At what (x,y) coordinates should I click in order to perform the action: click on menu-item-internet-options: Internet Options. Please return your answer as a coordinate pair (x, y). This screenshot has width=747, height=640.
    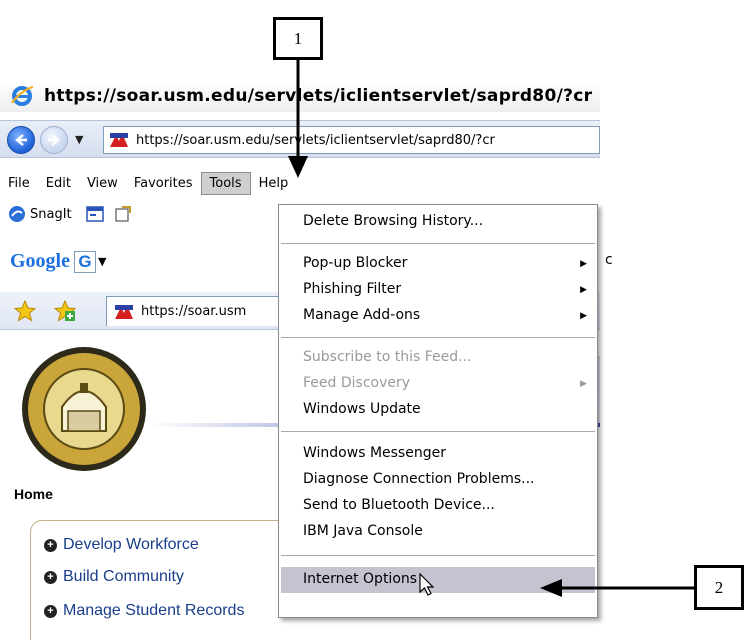
    Looking at the image, I should click on (360, 579).